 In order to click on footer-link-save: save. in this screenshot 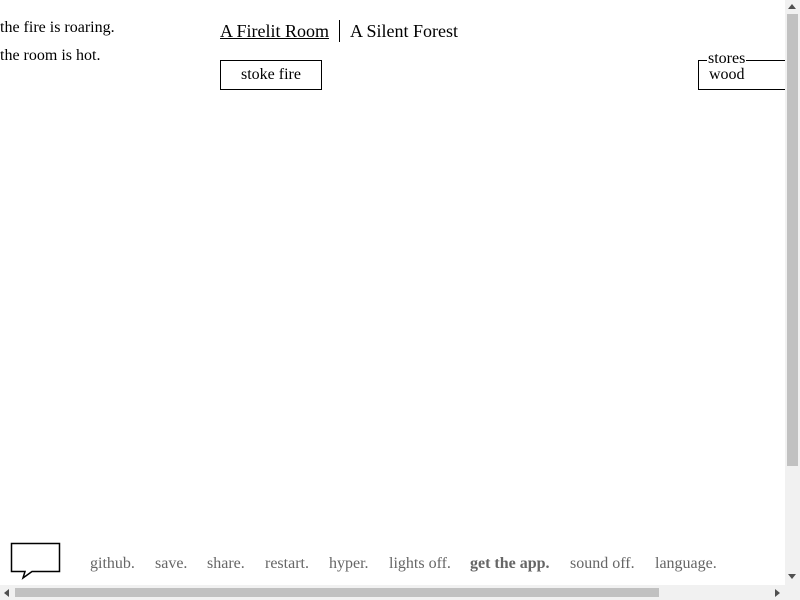, I will do `click(171, 564)`.